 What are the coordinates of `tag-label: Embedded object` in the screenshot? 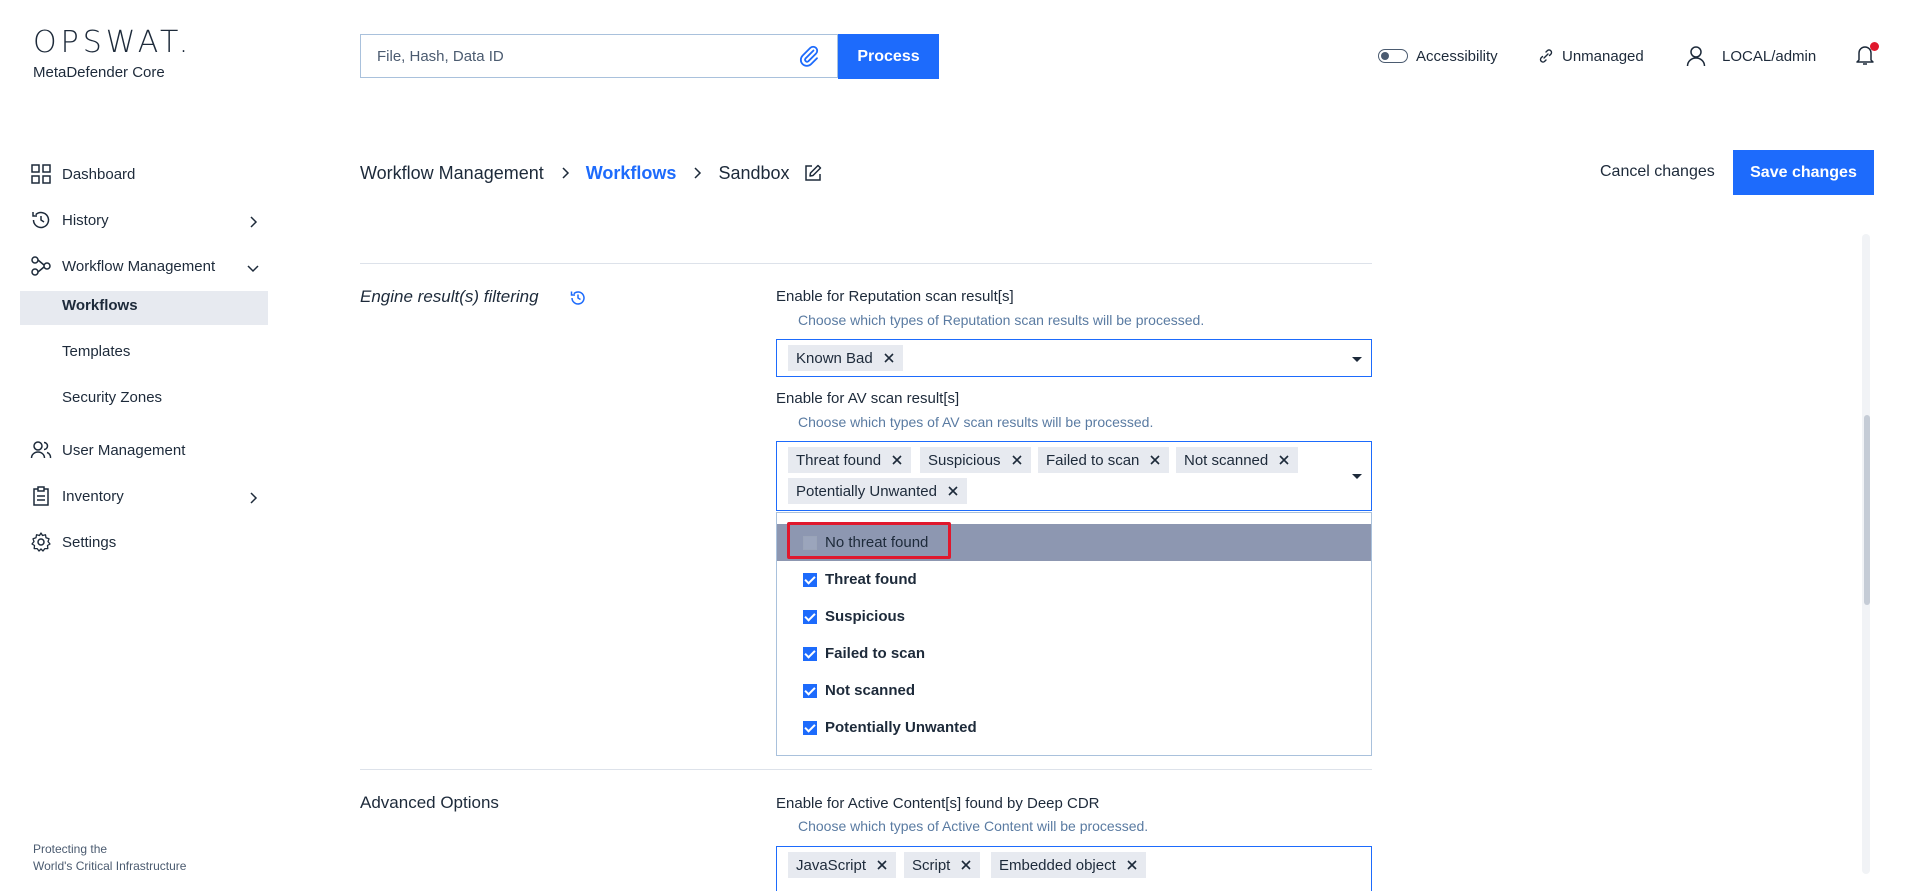 It's located at (1057, 865).